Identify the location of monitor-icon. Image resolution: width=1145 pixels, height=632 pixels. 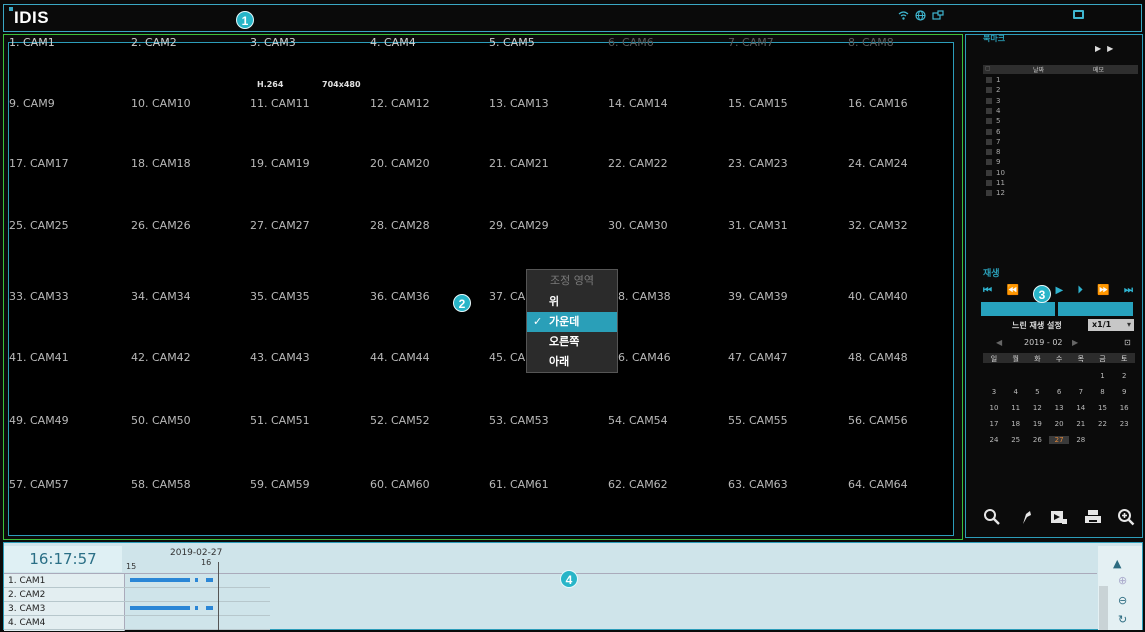
(938, 15).